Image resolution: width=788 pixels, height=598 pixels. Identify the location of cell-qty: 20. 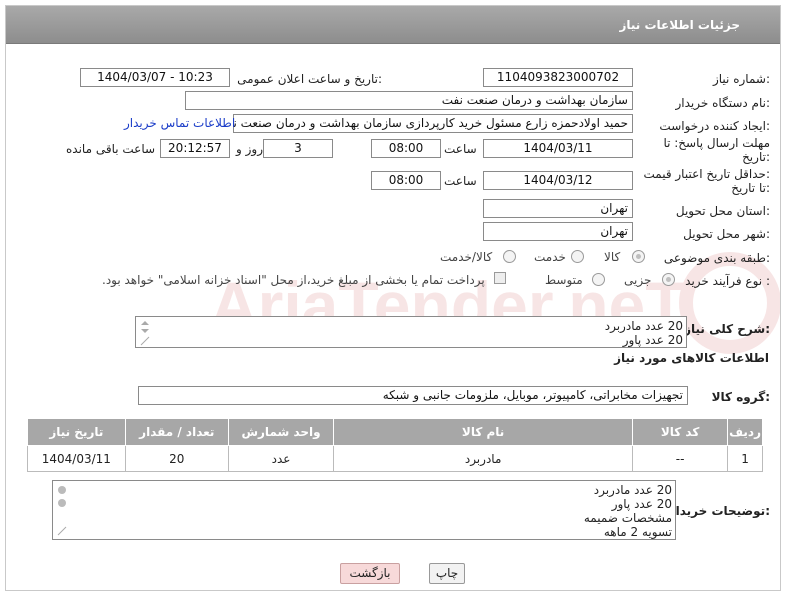
(176, 458).